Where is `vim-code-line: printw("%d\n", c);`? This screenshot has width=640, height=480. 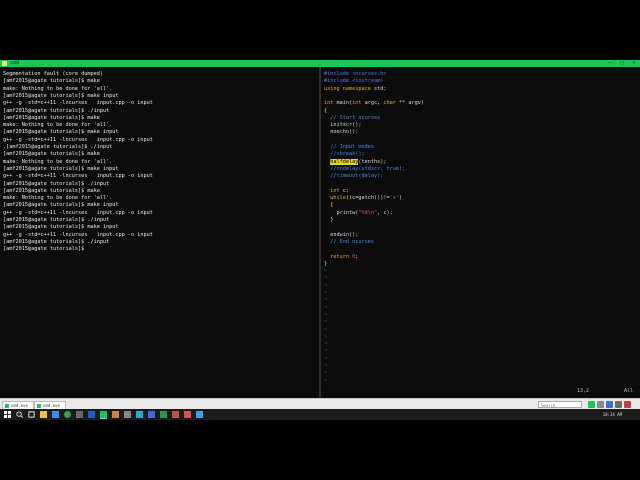 vim-code-line: printw("%d\n", c); is located at coordinates (358, 213).